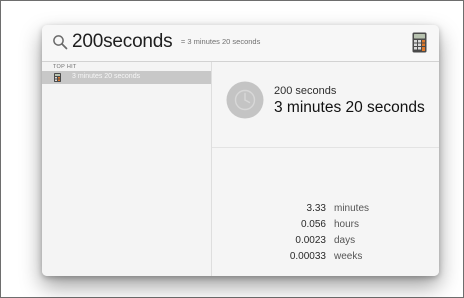 The image size is (464, 298). I want to click on conversion-value: 0.0023, so click(310, 240).